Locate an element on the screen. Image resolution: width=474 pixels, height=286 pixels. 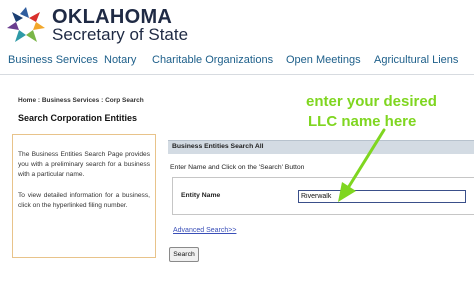
panel-header: Business Entities Search All is located at coordinates (321, 147).